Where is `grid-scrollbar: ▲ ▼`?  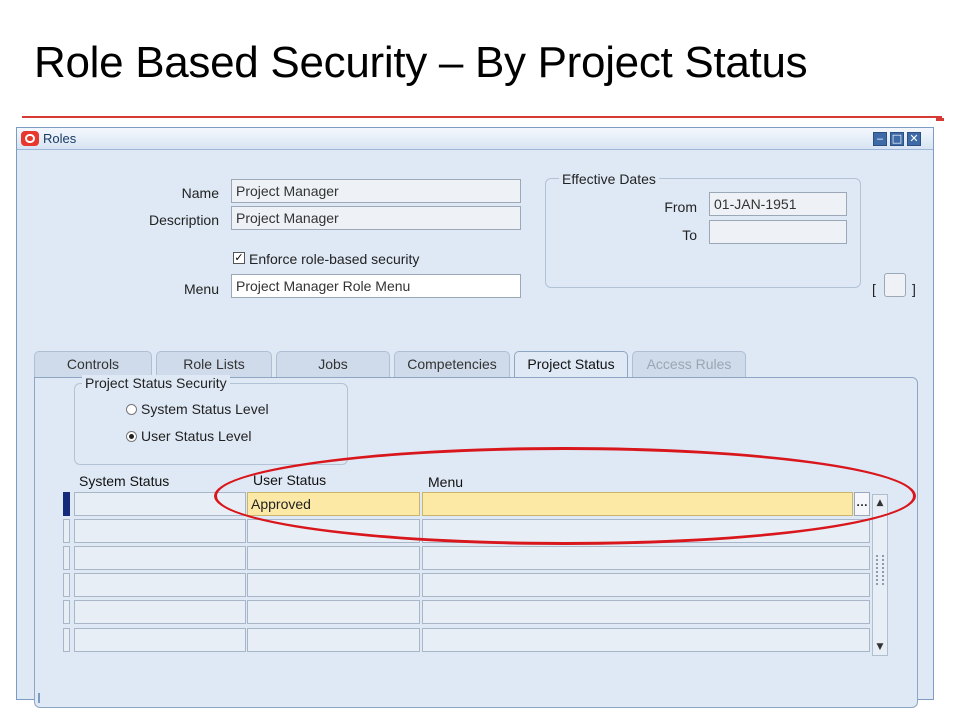
grid-scrollbar: ▲ ▼ is located at coordinates (880, 575).